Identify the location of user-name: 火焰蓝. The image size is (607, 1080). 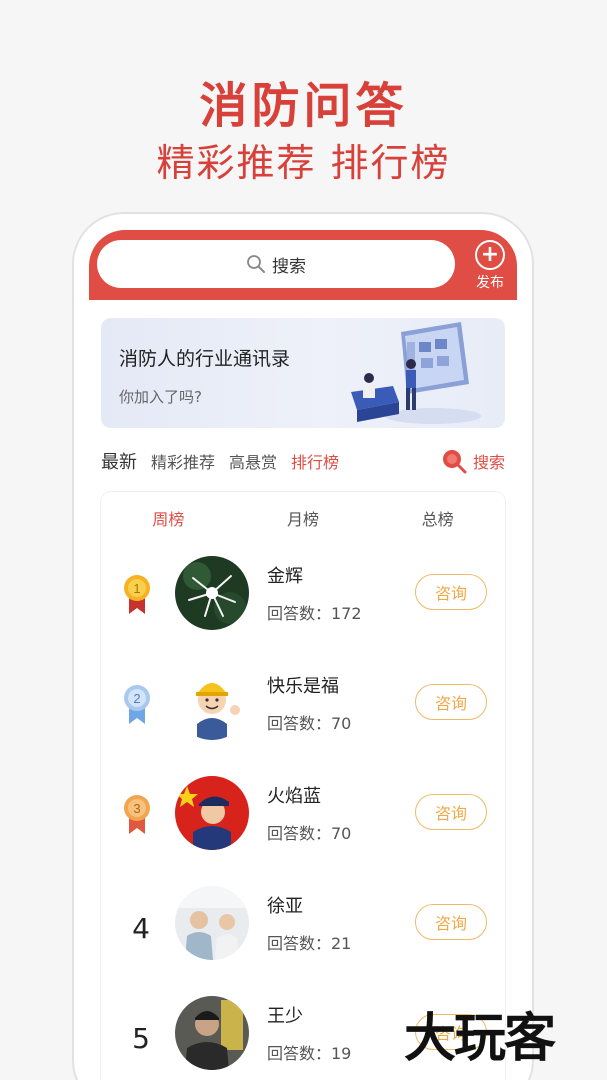
(294, 796).